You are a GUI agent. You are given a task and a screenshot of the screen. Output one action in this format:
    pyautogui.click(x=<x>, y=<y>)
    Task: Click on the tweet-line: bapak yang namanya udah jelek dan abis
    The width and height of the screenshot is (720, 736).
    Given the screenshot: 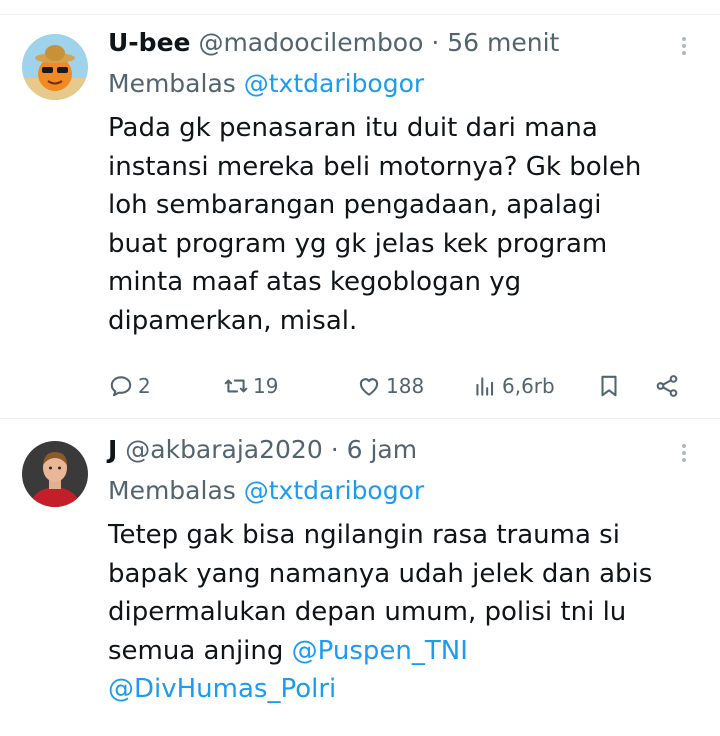 What is the action you would take?
    pyautogui.click(x=380, y=573)
    